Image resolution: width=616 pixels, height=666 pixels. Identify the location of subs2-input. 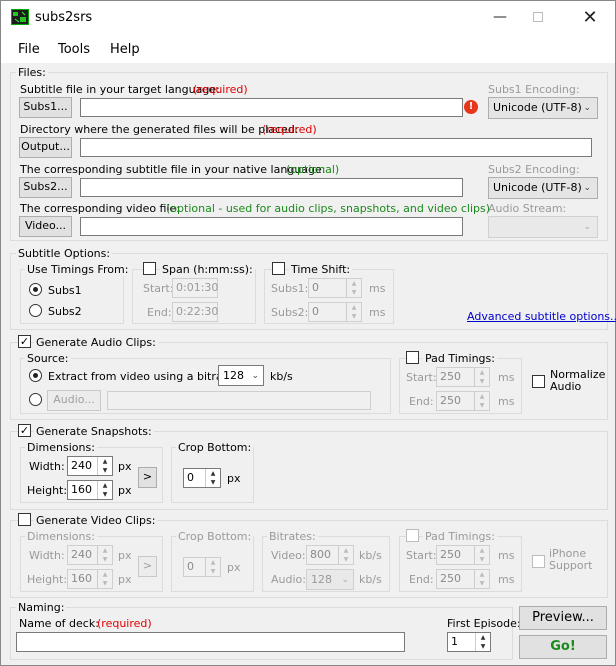
(271, 187).